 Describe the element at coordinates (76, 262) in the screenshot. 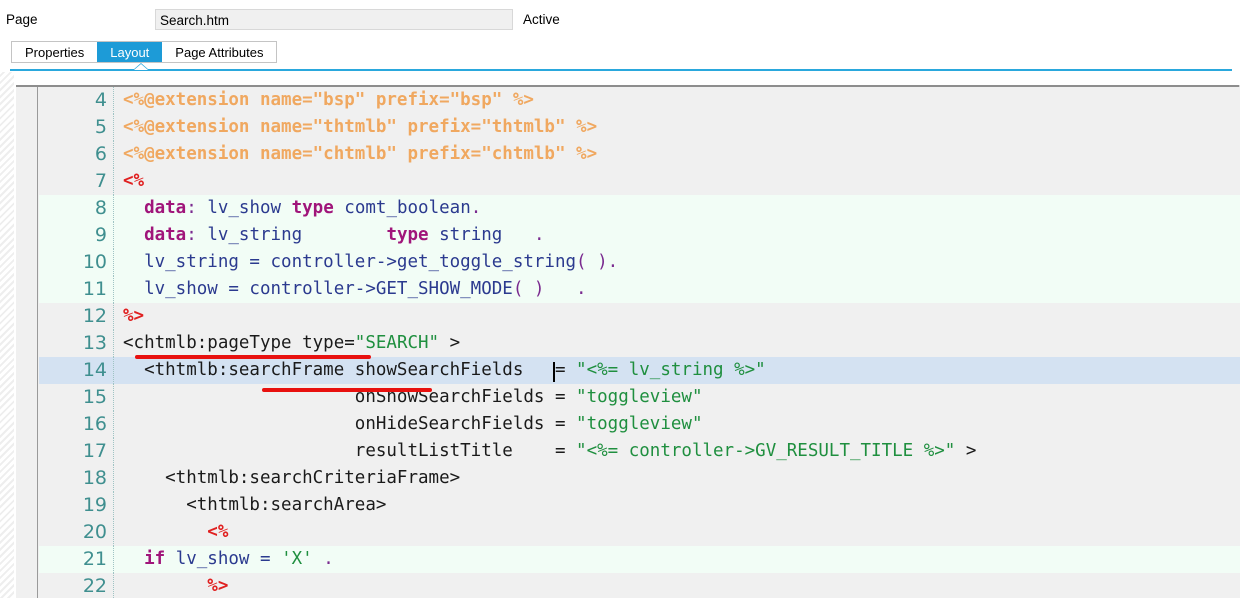

I see `line-number: 10` at that location.